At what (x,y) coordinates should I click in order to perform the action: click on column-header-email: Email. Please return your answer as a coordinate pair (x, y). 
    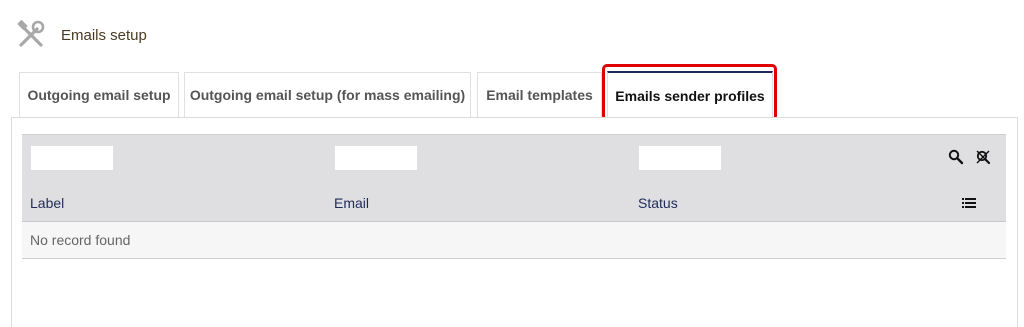
    Looking at the image, I should click on (351, 203).